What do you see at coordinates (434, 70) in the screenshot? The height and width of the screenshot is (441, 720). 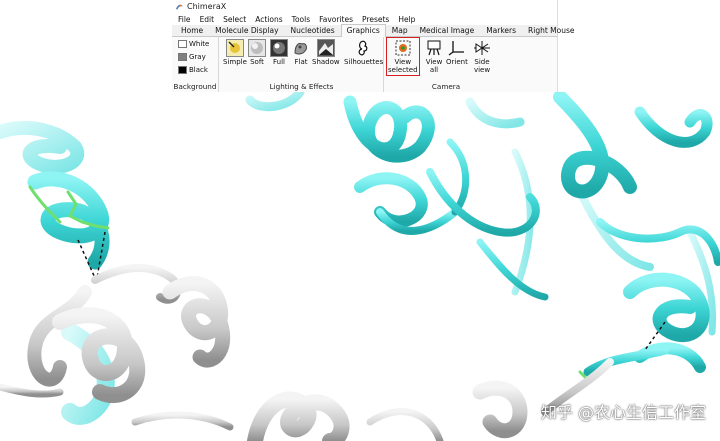 I see `view-all-line2: all` at bounding box center [434, 70].